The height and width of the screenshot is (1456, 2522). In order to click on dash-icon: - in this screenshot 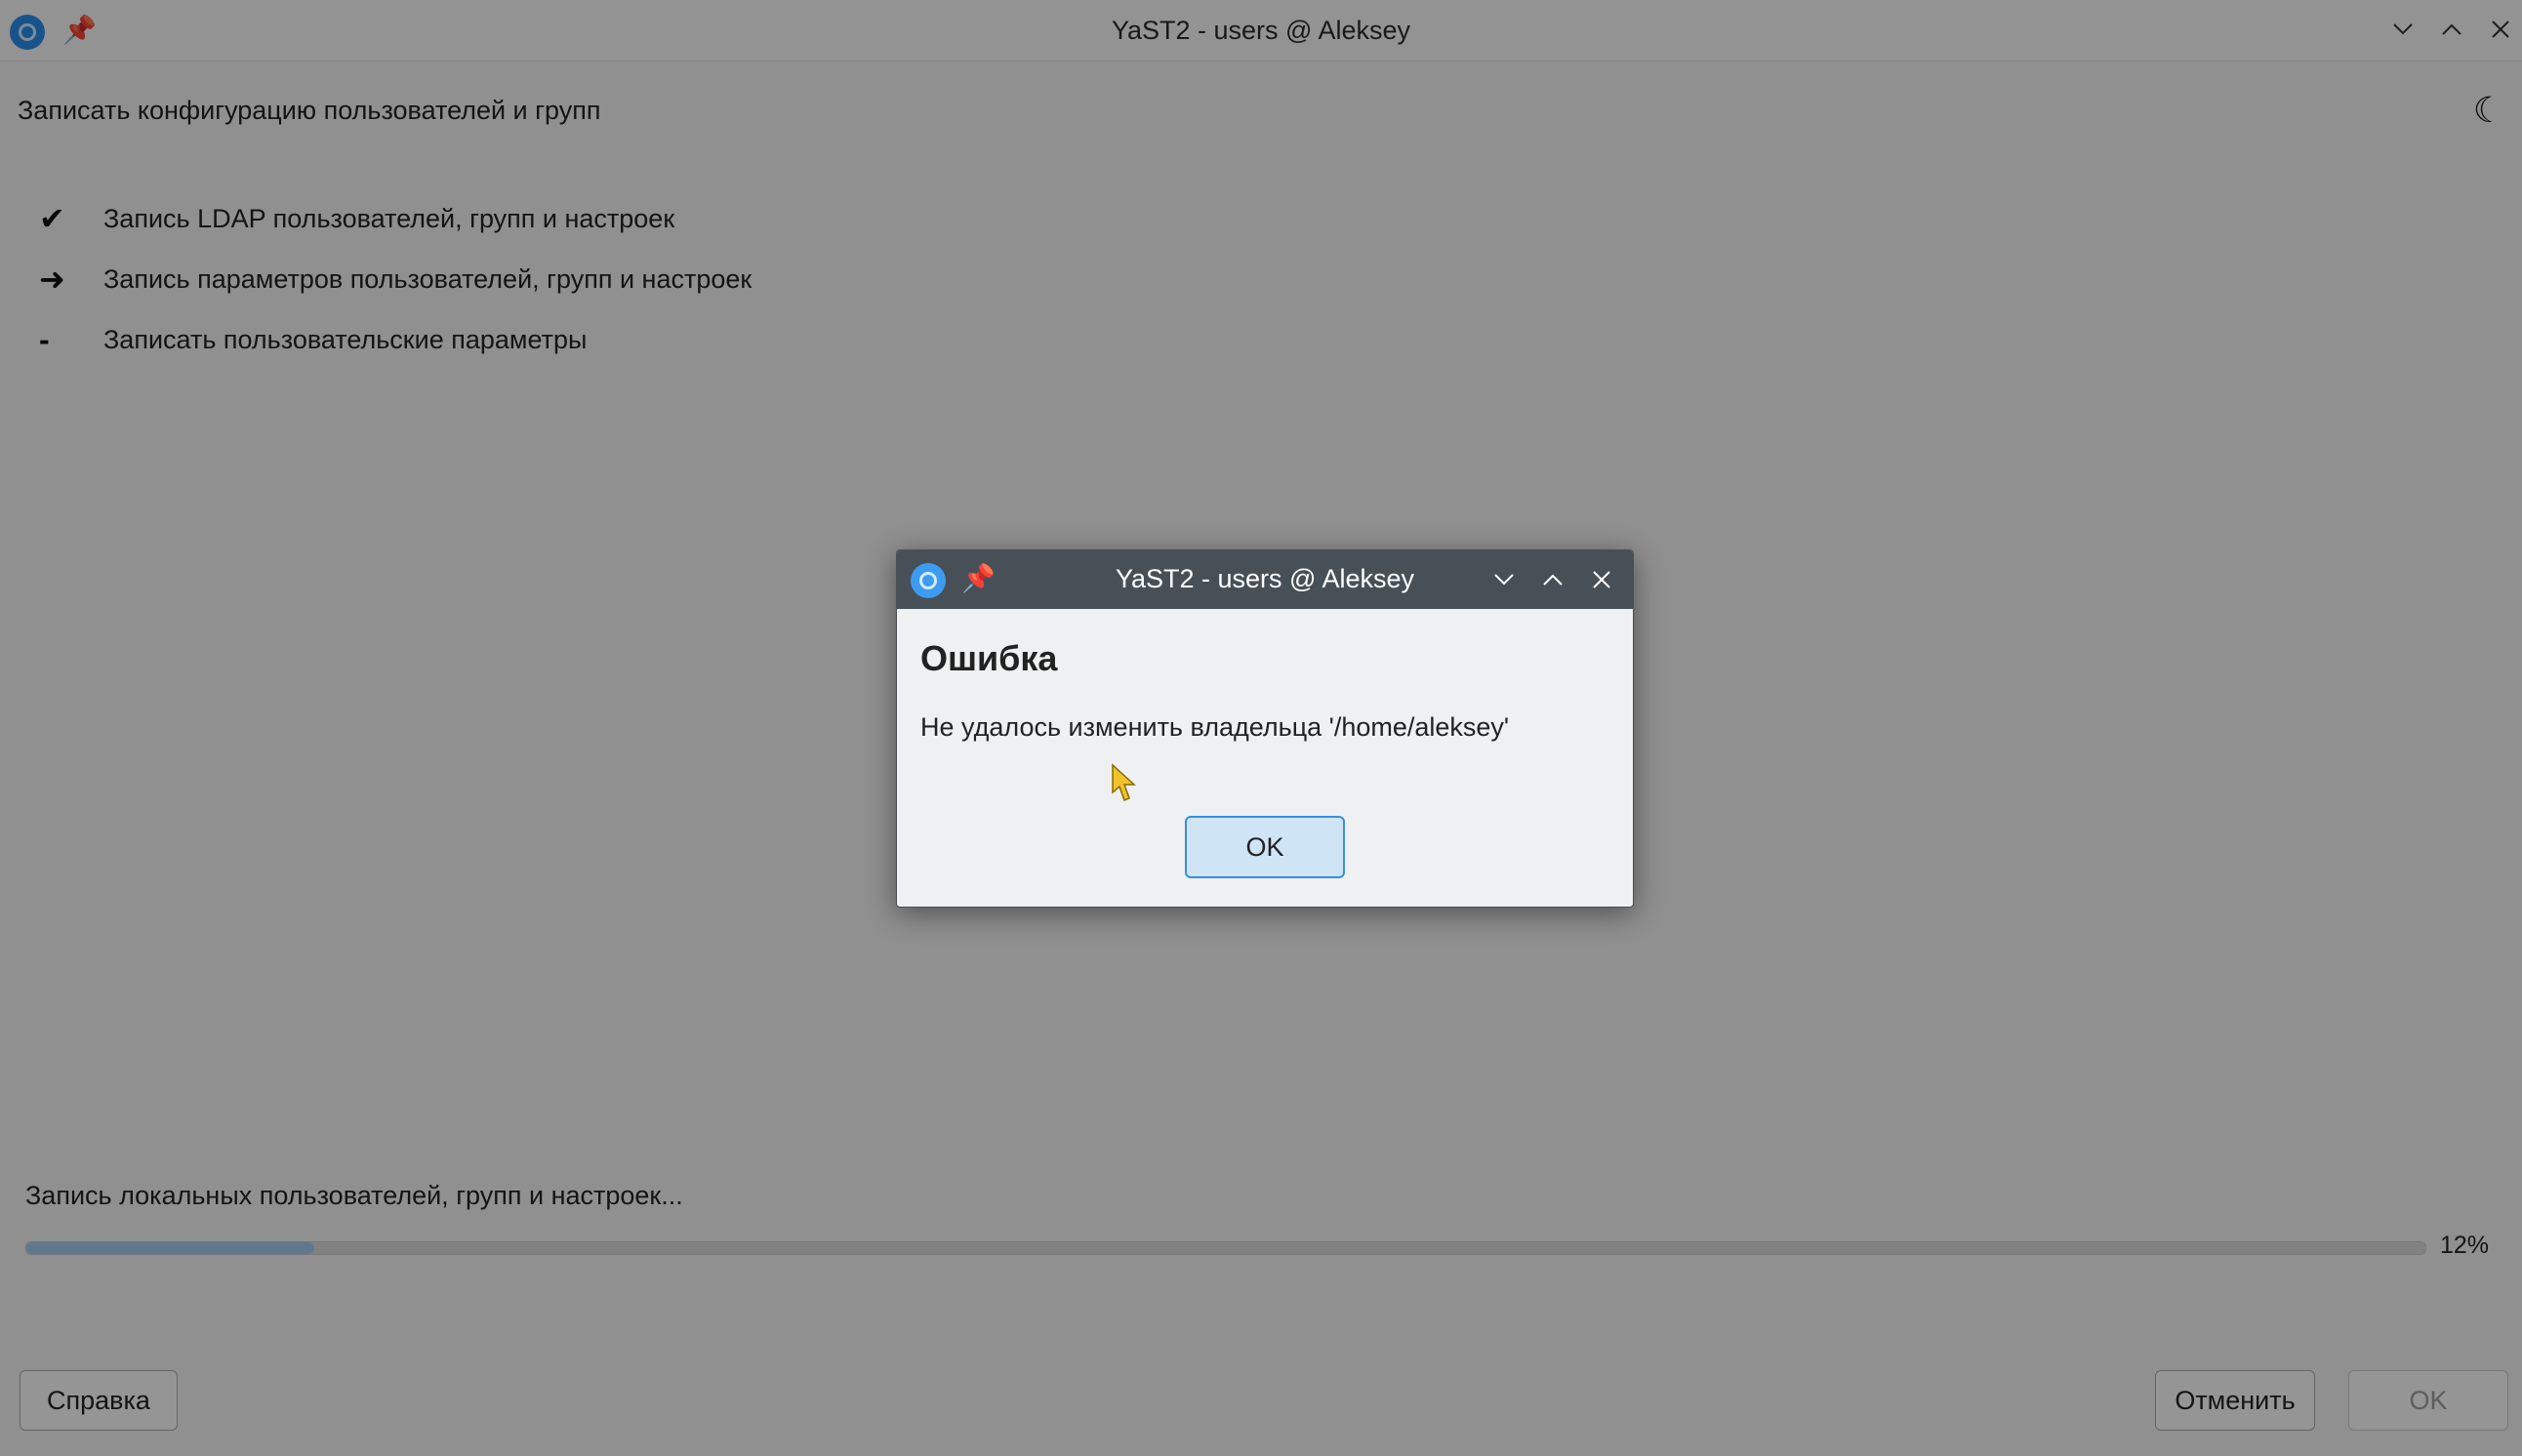, I will do `click(44, 339)`.